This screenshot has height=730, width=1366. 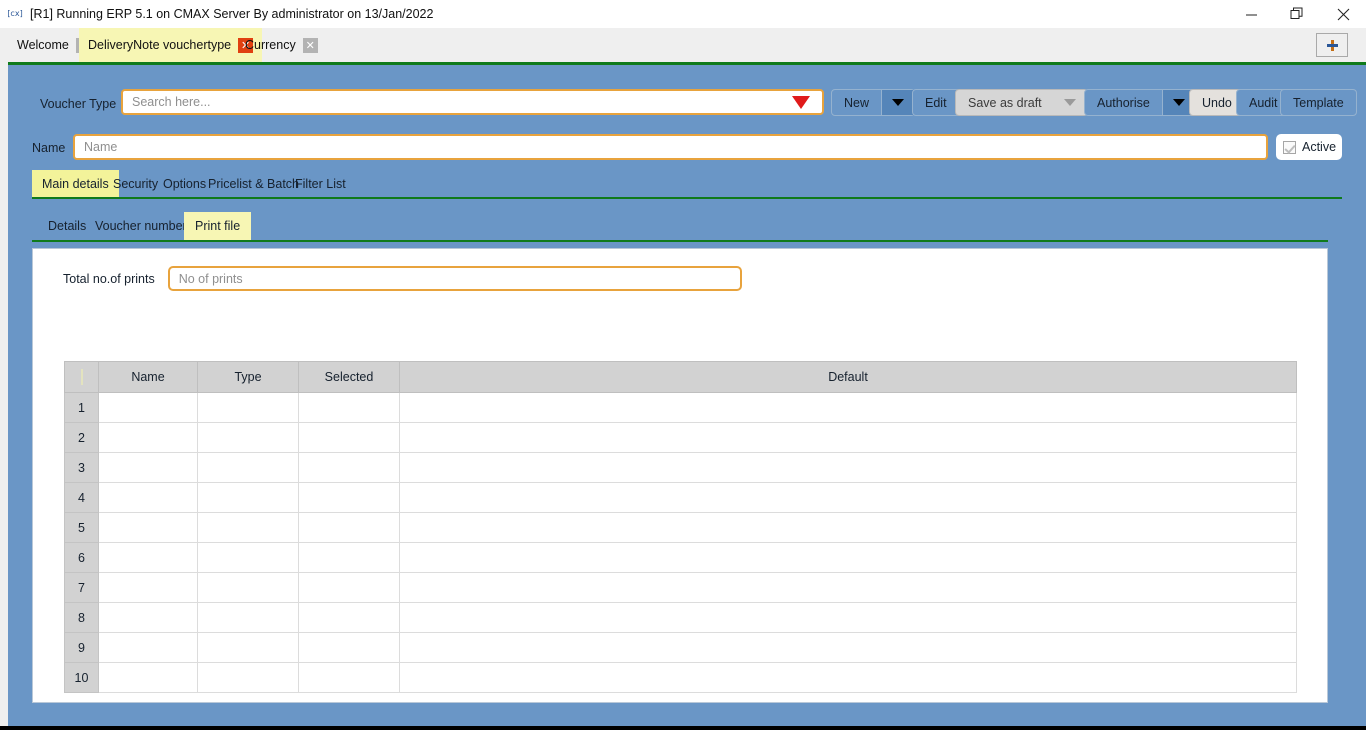 I want to click on tab-filter-list: Filter List, so click(x=320, y=183).